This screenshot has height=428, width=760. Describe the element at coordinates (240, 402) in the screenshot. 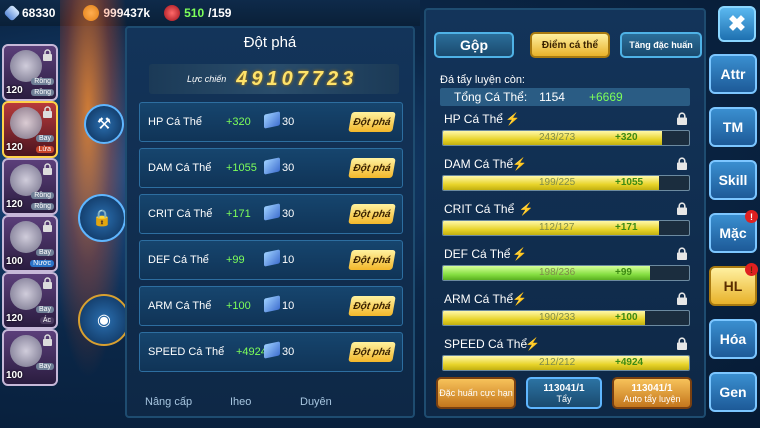

I see `tab-iheo: Iheo` at that location.